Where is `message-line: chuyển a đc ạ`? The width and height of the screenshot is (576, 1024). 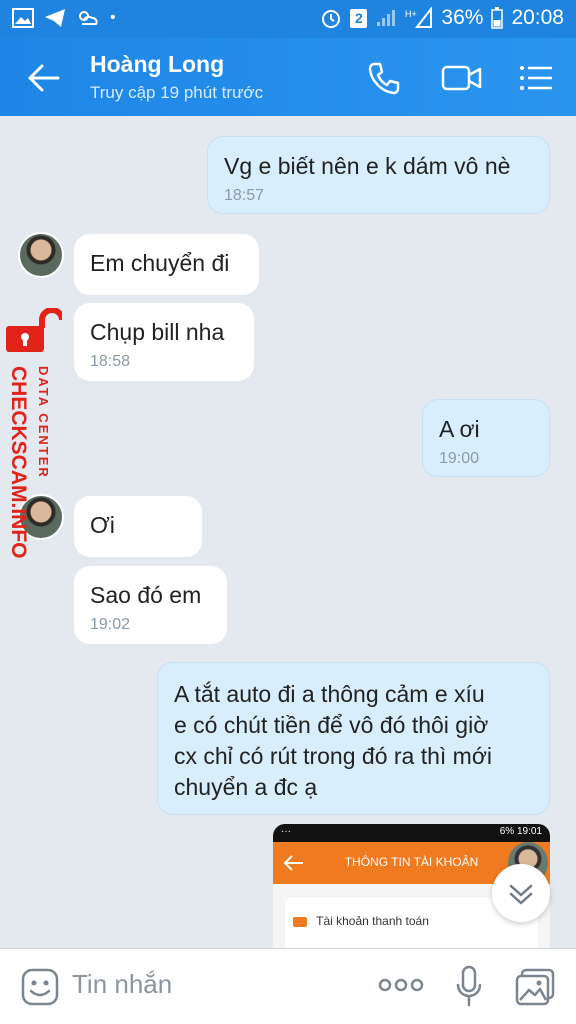
message-line: chuyển a đc ạ is located at coordinates (246, 787).